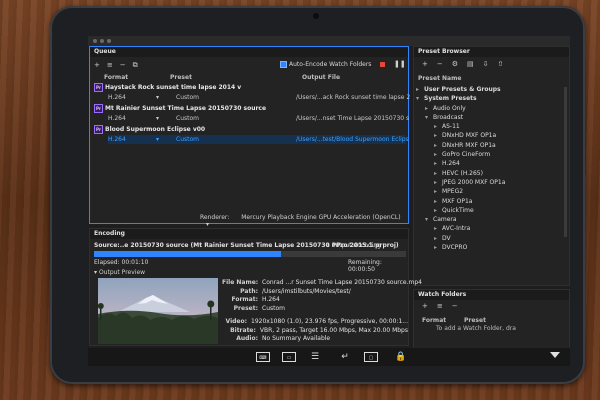 The width and height of the screenshot is (600, 400). I want to click on preset-tree-item: ▸ JPEG 2000 MXF OP1a, so click(491, 182).